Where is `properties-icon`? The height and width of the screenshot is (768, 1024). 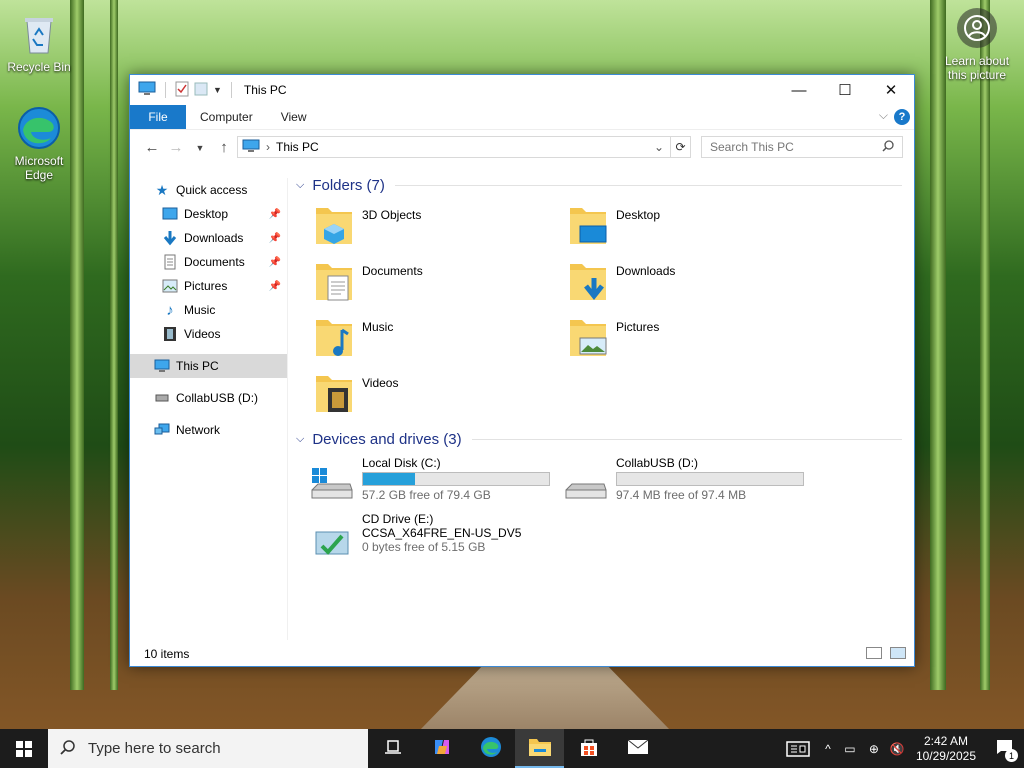 properties-icon is located at coordinates (182, 90).